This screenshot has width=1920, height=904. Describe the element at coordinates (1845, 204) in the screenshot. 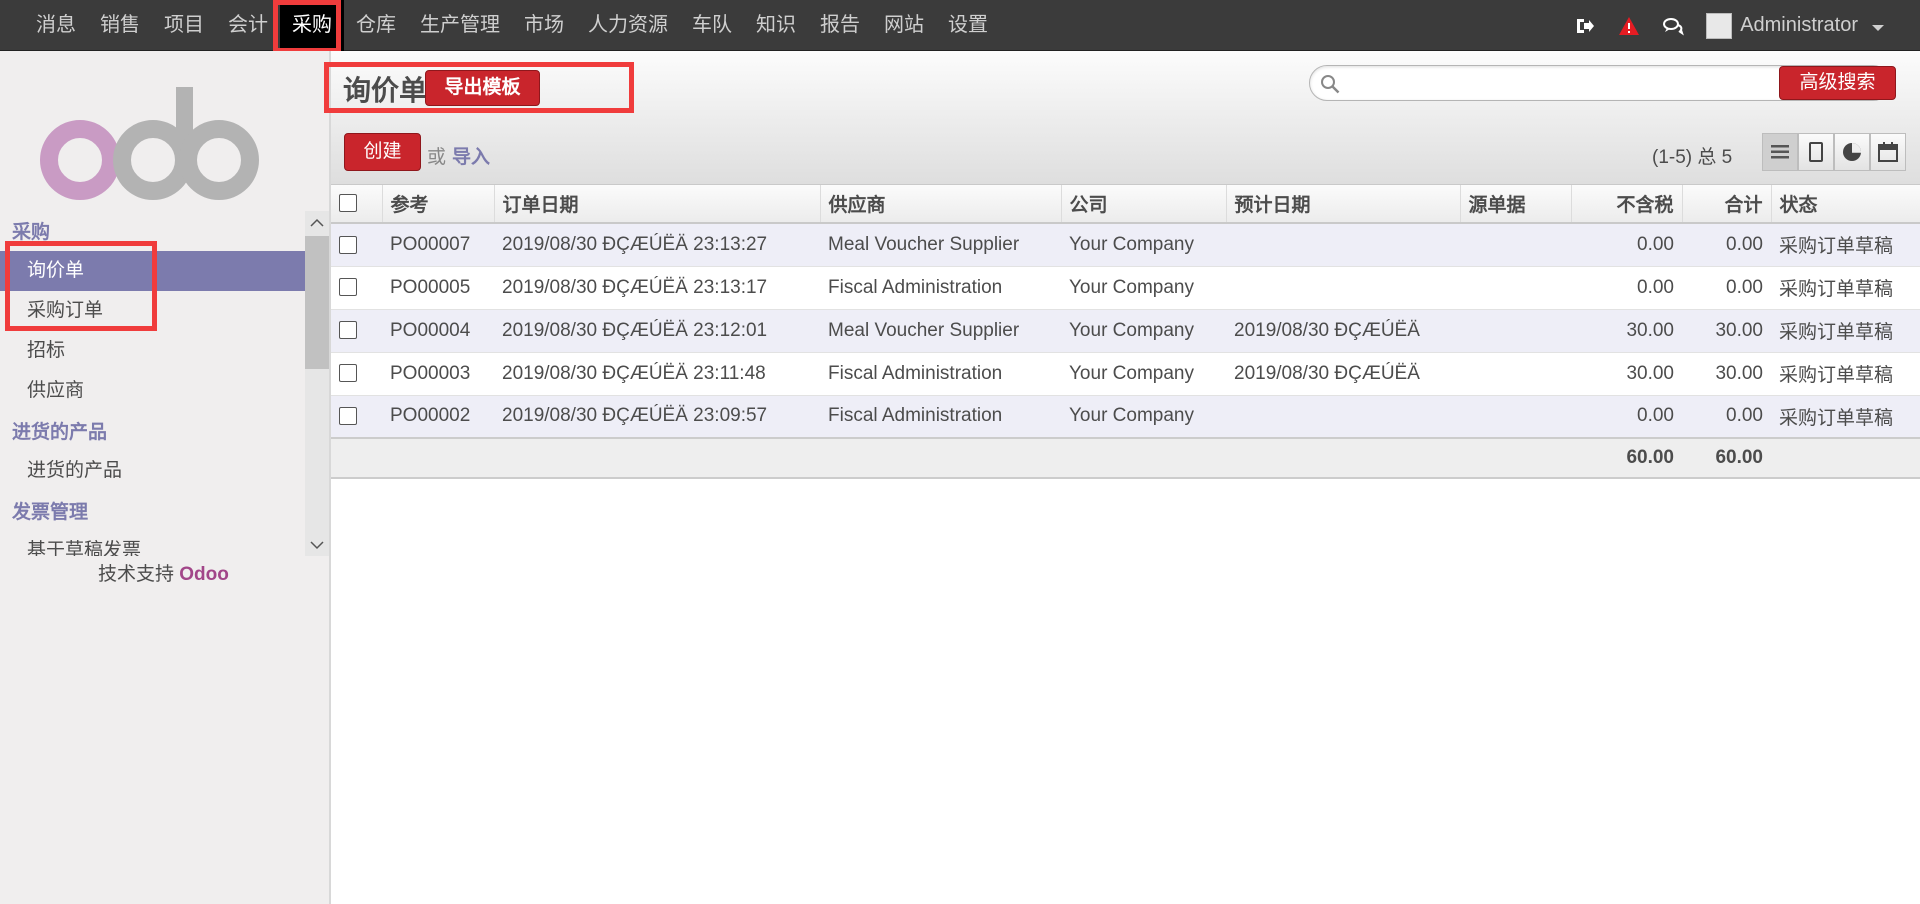

I see `column-header: 状态` at that location.